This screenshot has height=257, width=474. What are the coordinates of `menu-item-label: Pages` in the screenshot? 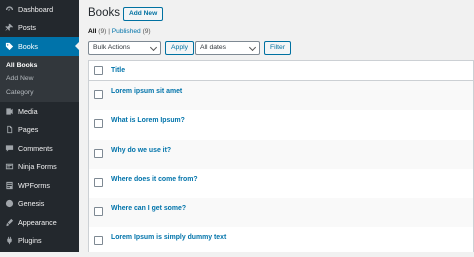 It's located at (28, 130).